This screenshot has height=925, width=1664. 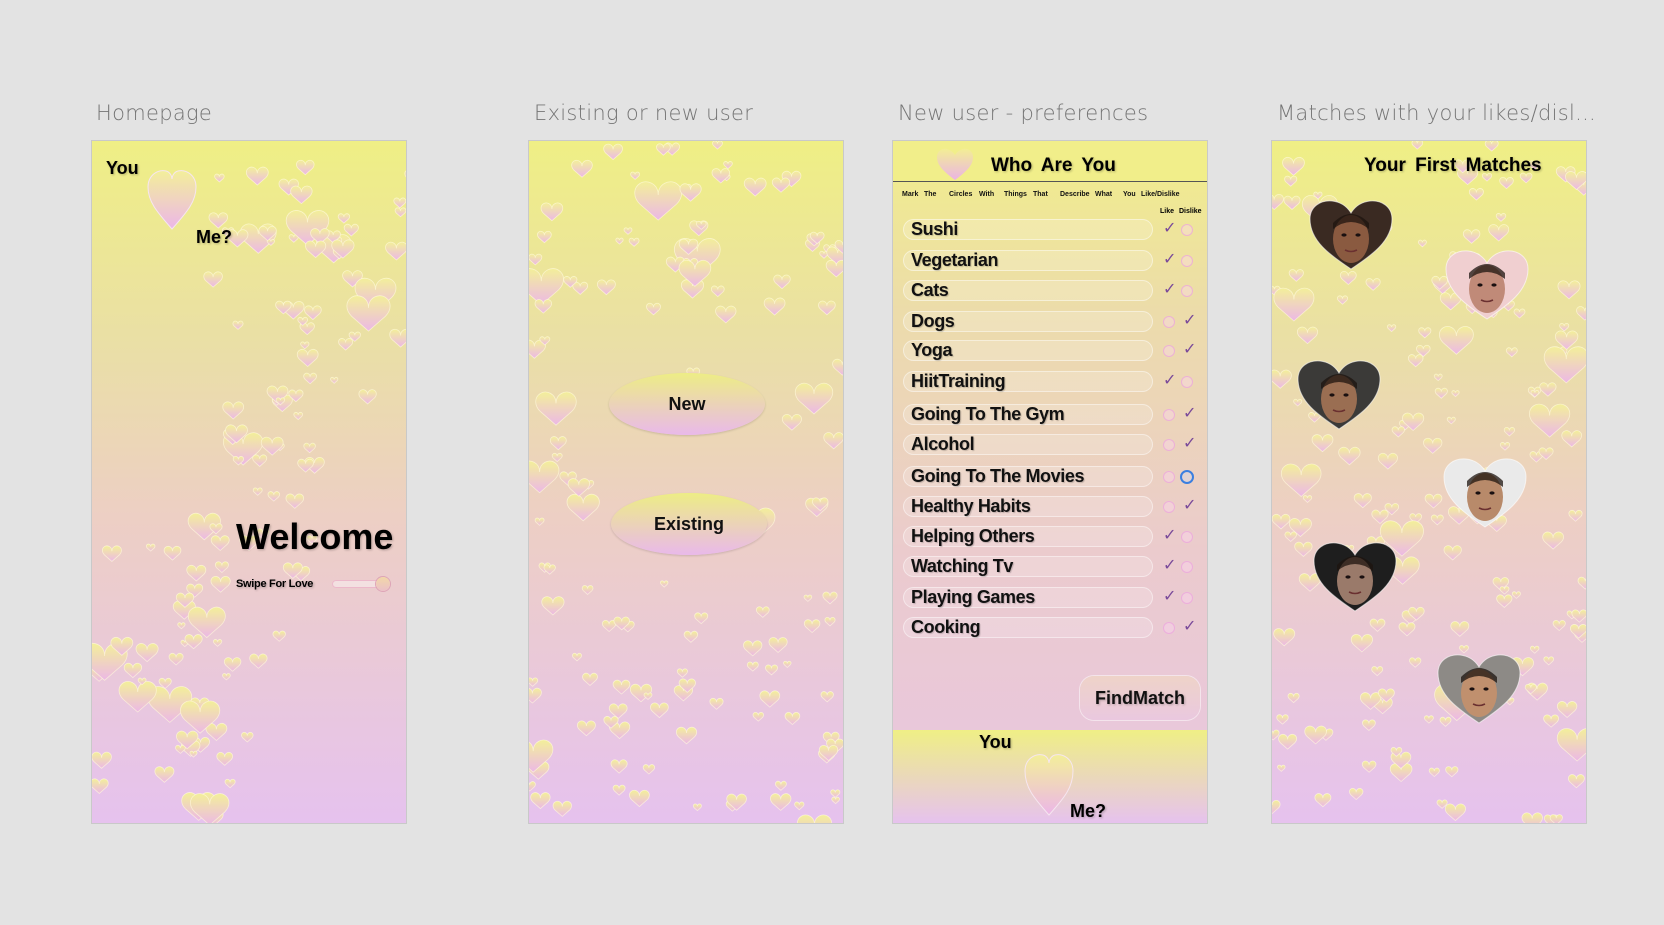 I want to click on frame-label-homepage: Homepage, so click(x=154, y=113).